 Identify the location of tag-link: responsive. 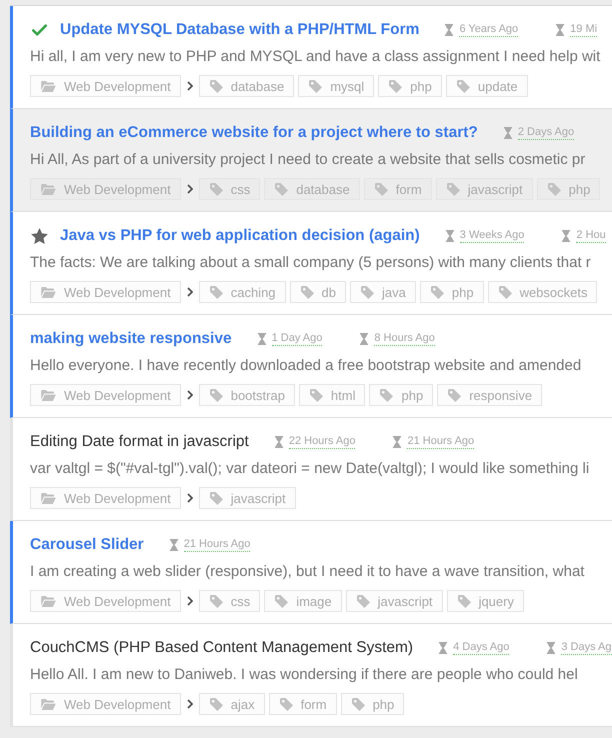
(489, 395).